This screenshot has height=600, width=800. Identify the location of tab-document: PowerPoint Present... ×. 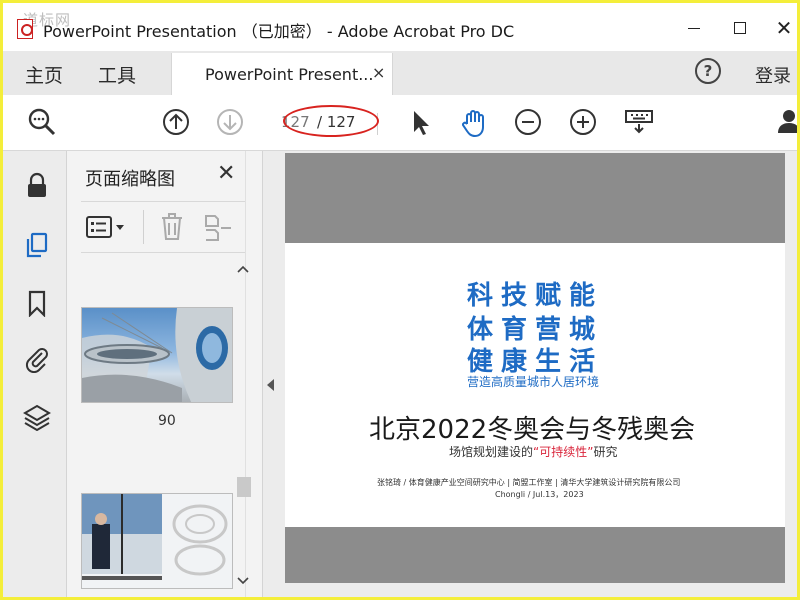
(282, 74).